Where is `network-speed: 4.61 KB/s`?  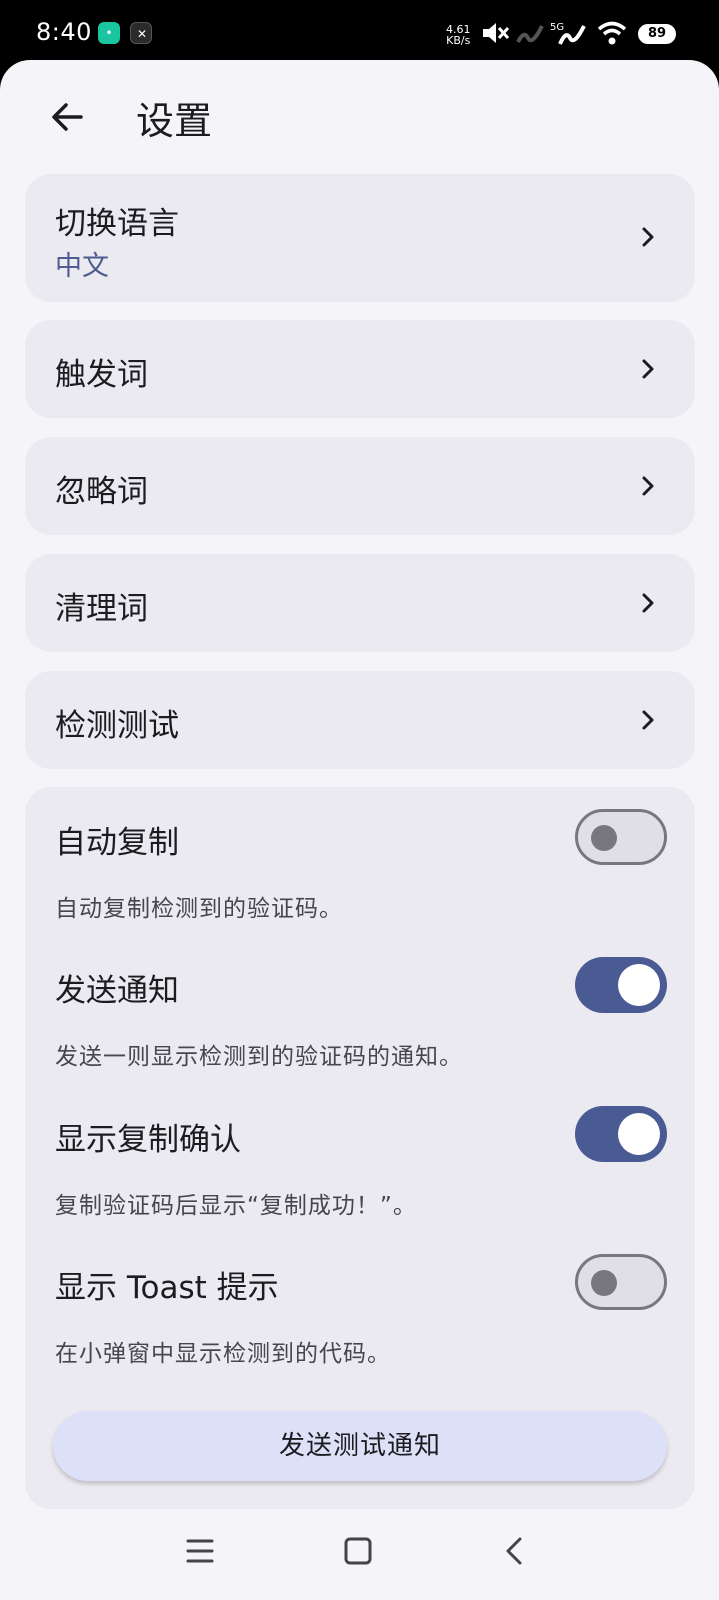 network-speed: 4.61 KB/s is located at coordinates (458, 35).